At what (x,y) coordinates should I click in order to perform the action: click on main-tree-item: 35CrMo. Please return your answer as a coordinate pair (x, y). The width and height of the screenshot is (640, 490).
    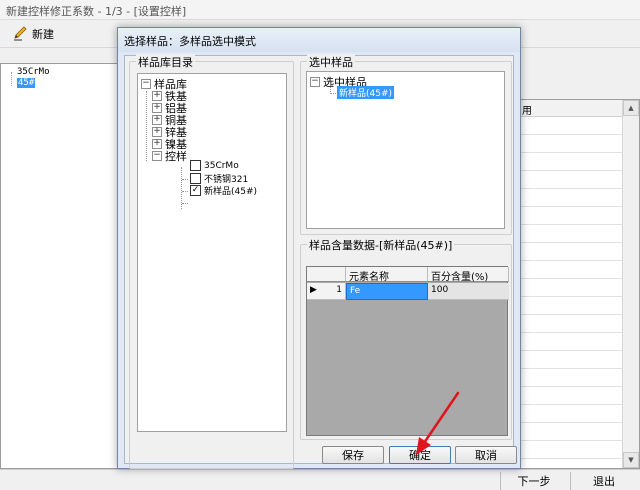
    Looking at the image, I should click on (33, 72).